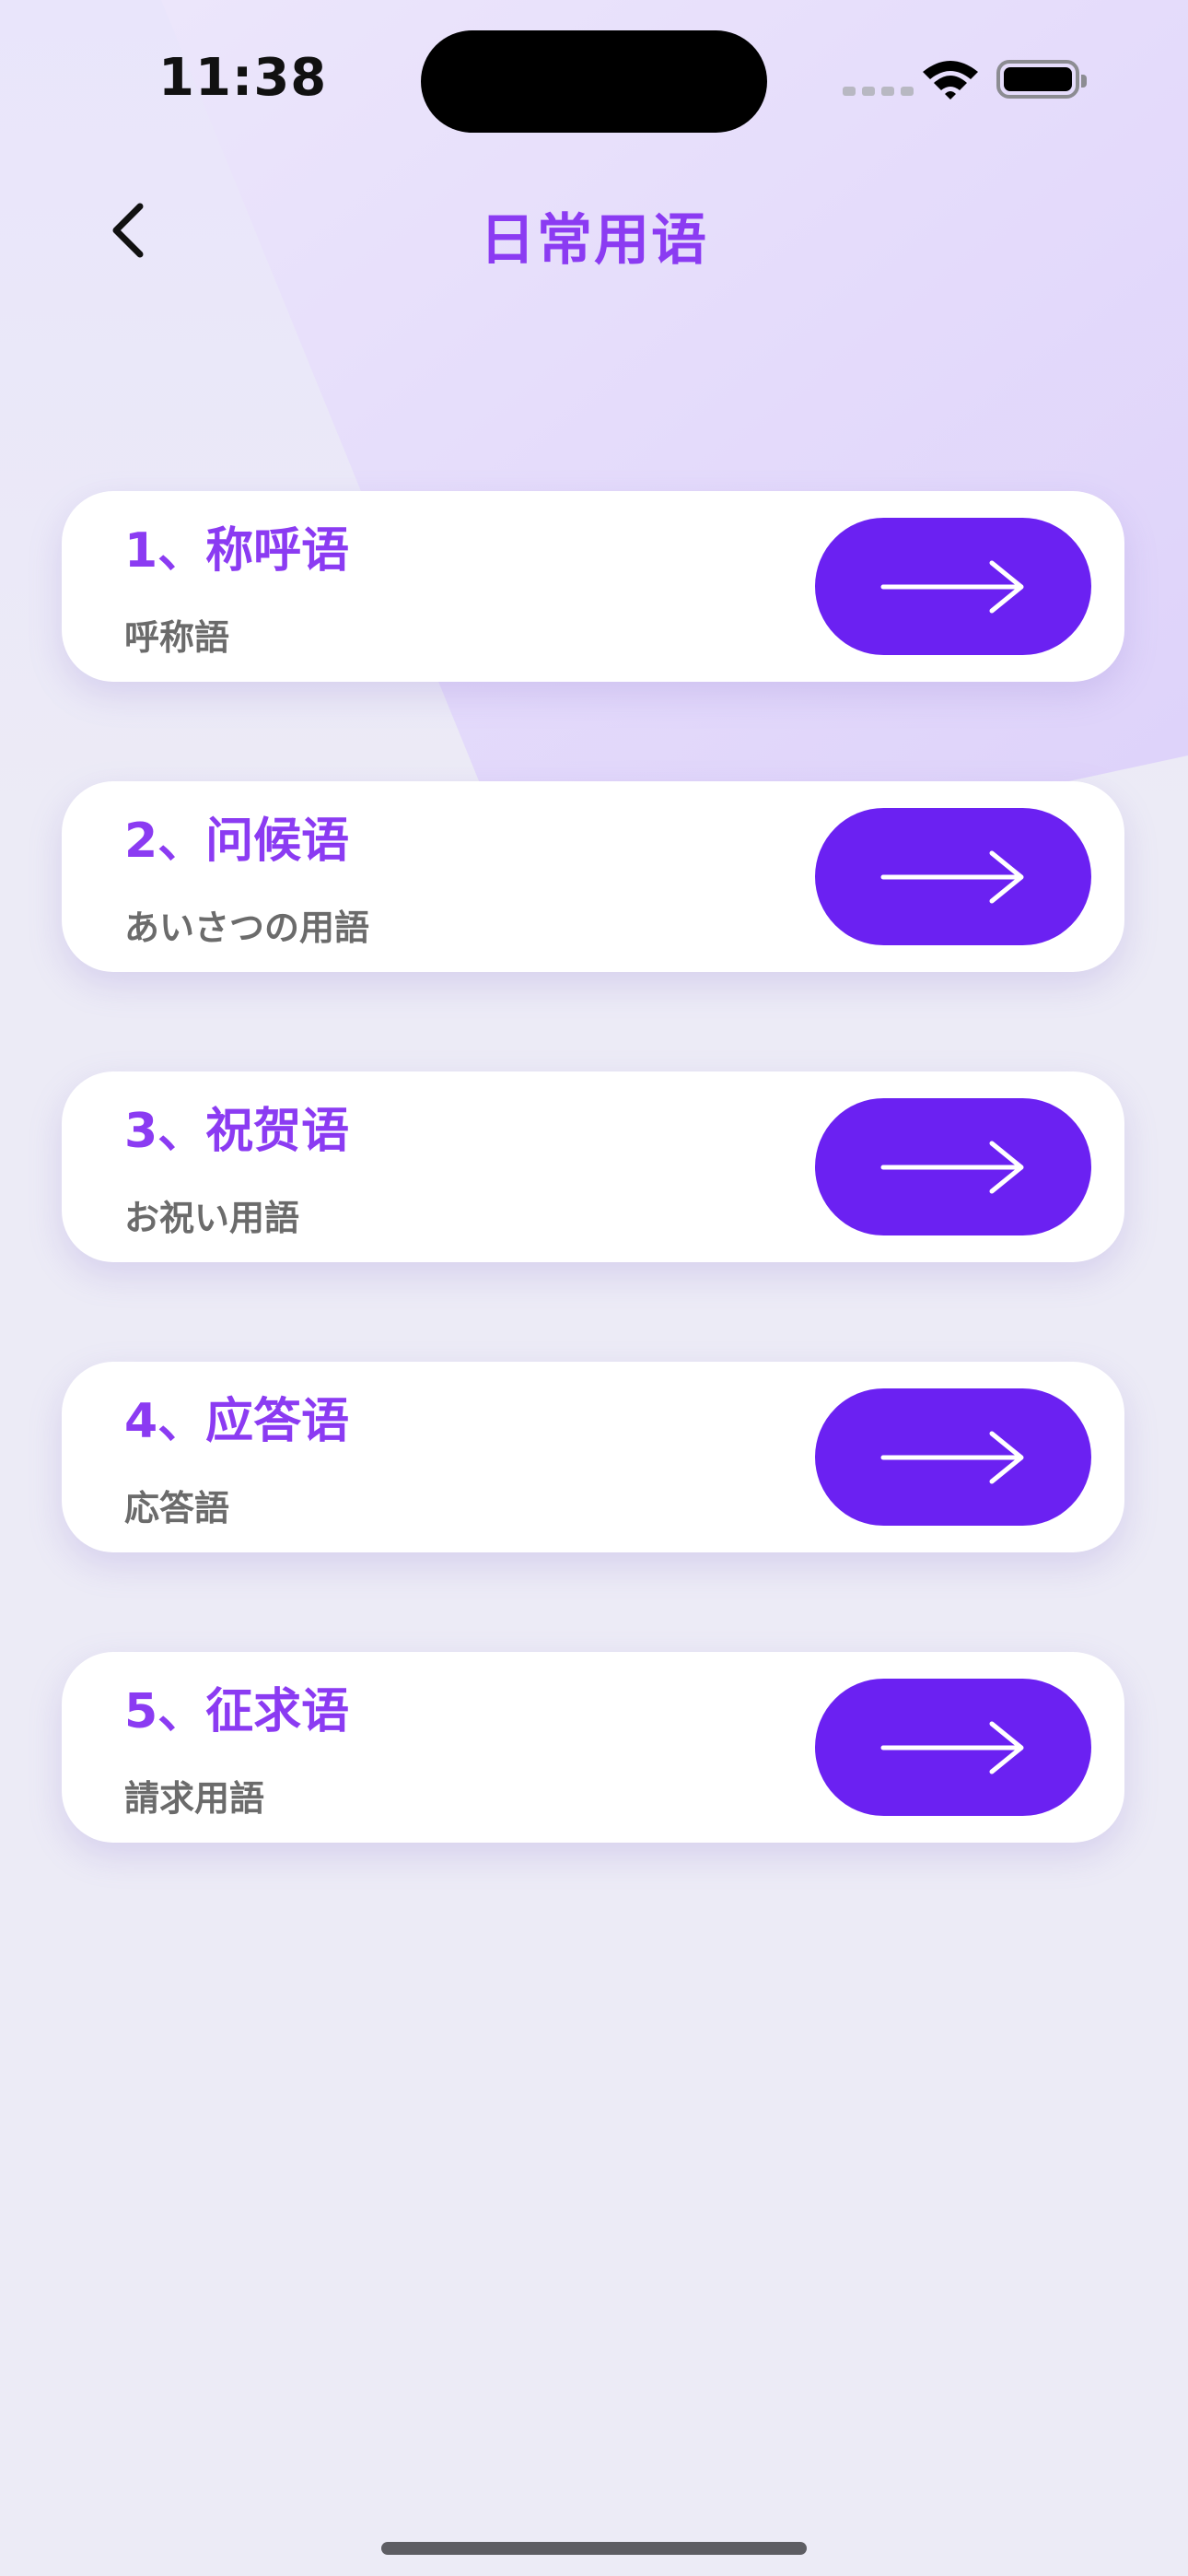 The width and height of the screenshot is (1188, 2576). I want to click on item-title: 4、应答语, so click(237, 1421).